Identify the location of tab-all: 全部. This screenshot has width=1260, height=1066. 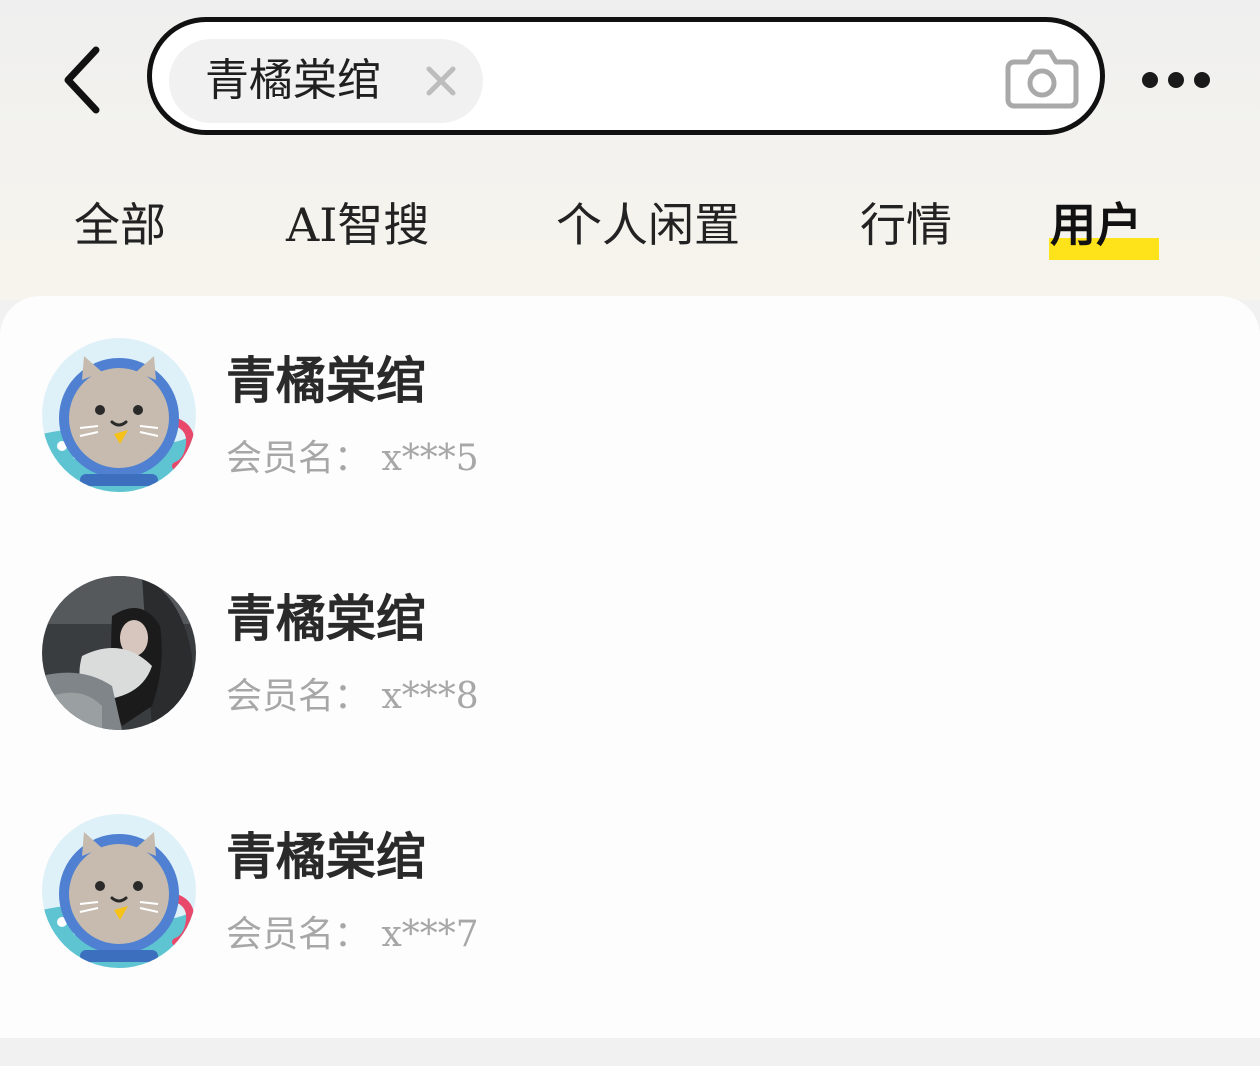
(120, 227).